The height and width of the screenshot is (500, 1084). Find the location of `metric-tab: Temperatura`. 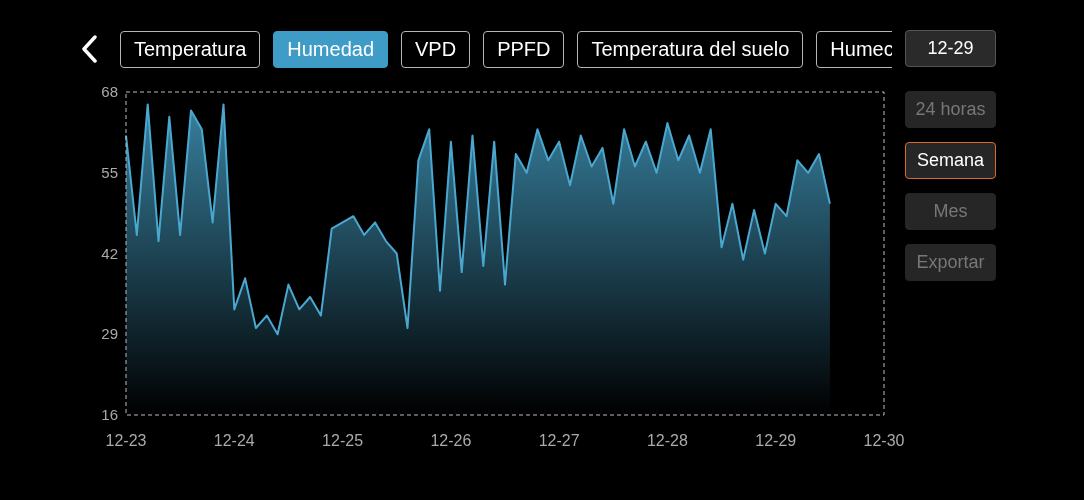

metric-tab: Temperatura is located at coordinates (190, 49).